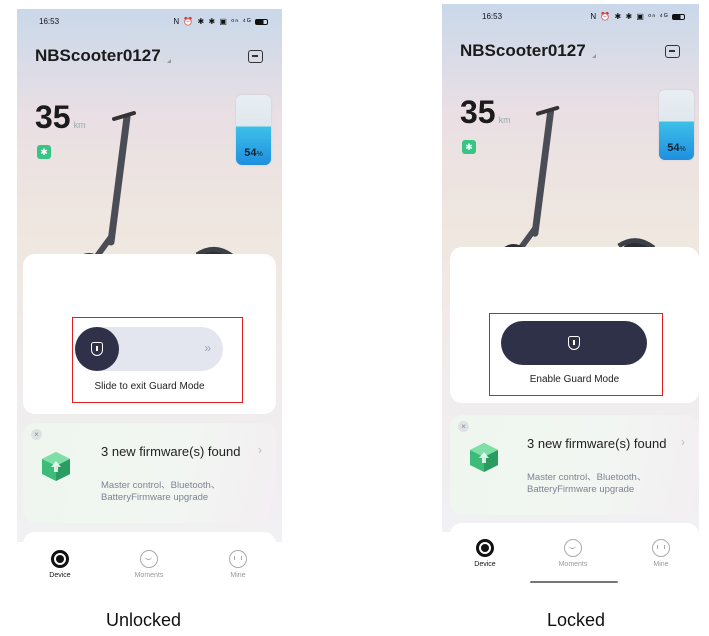  I want to click on home-indicator, so click(574, 582).